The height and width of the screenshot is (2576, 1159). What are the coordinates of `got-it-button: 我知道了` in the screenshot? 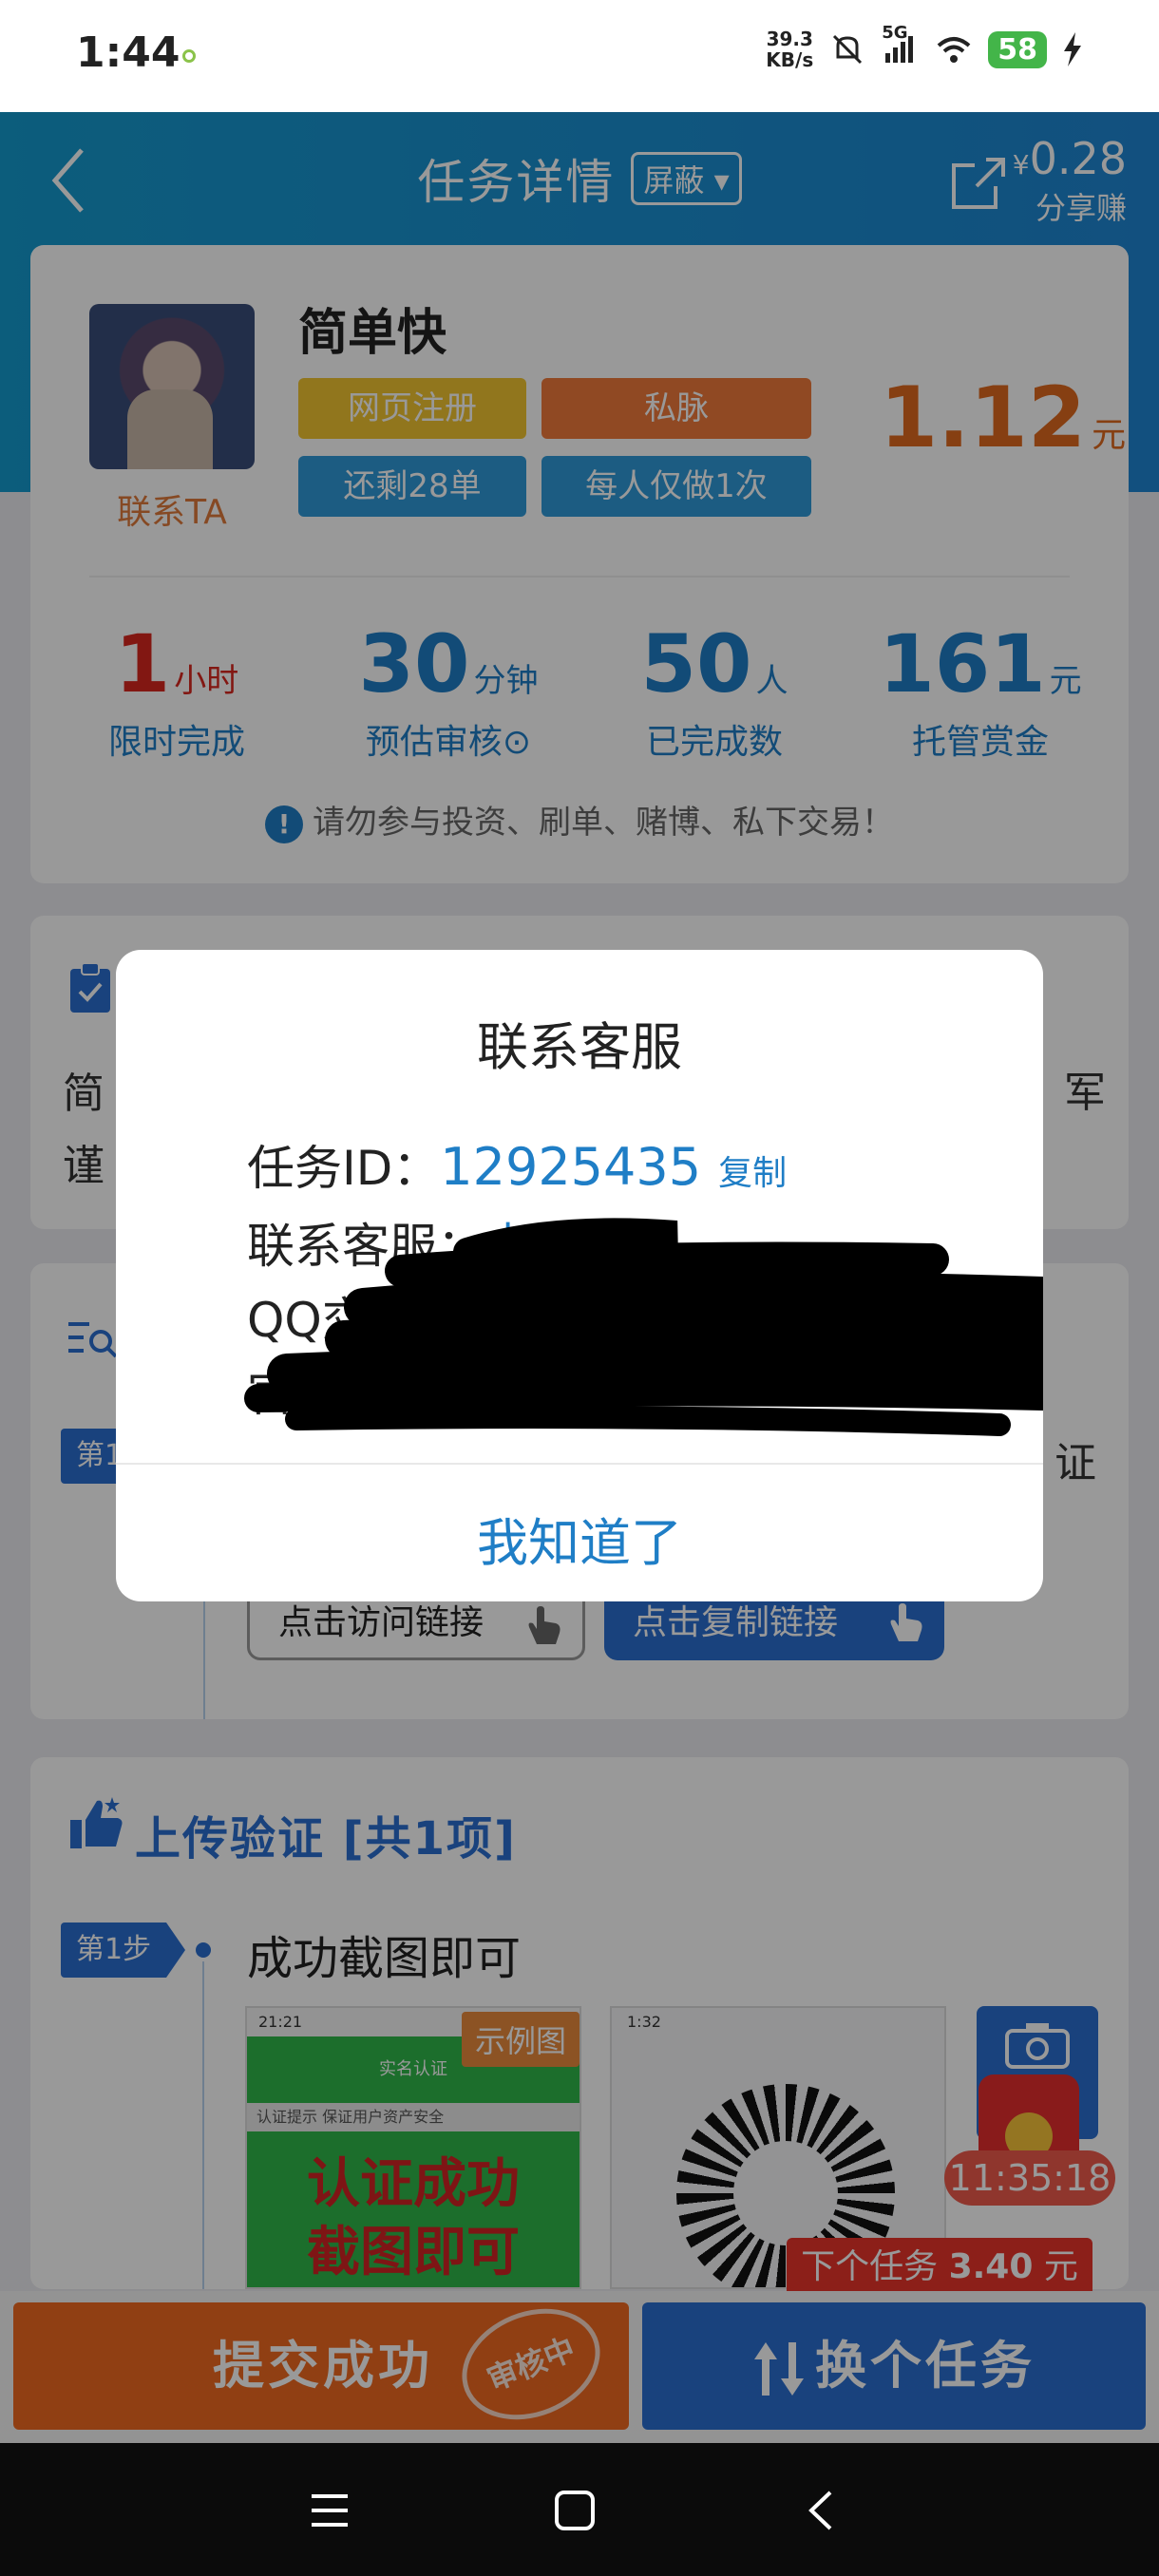 It's located at (579, 1538).